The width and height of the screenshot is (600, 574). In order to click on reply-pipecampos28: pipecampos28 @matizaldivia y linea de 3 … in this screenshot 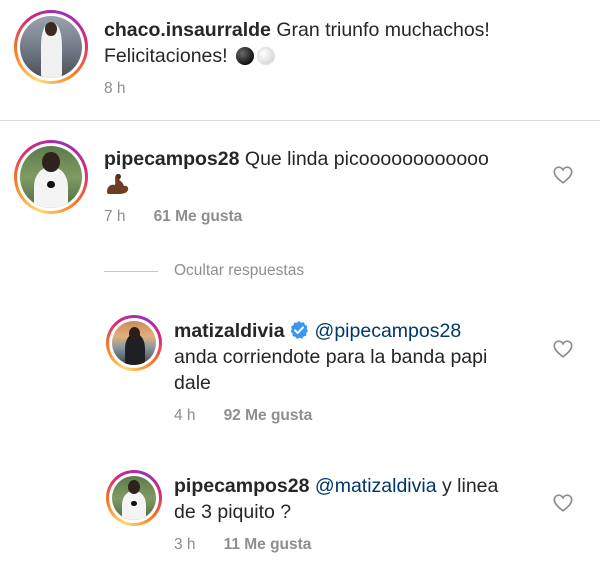, I will do `click(364, 499)`.